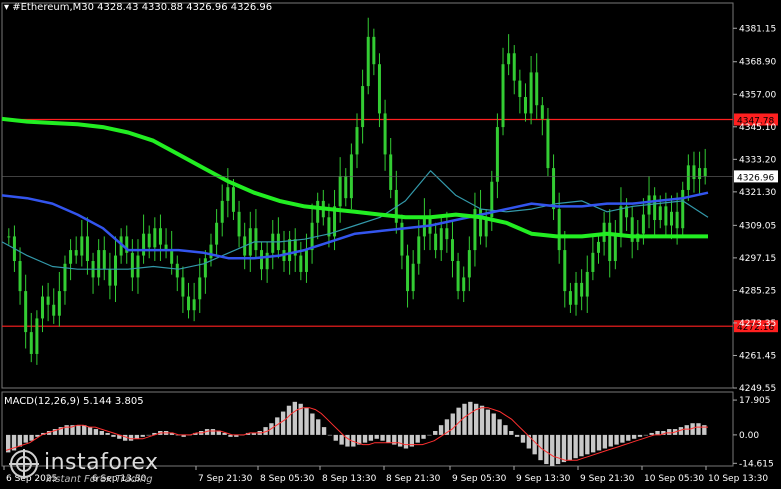 The image size is (781, 489). Describe the element at coordinates (74, 401) in the screenshot. I see `macd-header: MACD(12,26,9) 5.144 3.805` at that location.